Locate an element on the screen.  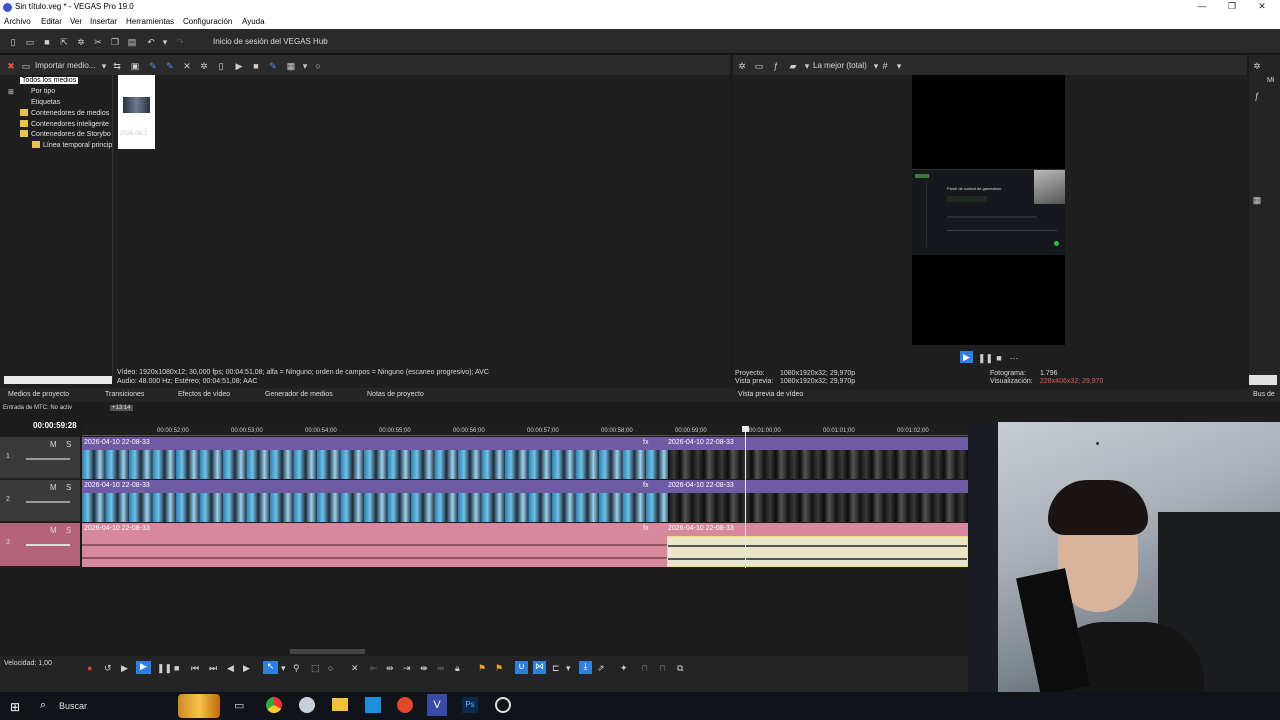
menu-archivo: Archivo is located at coordinates (17, 21).